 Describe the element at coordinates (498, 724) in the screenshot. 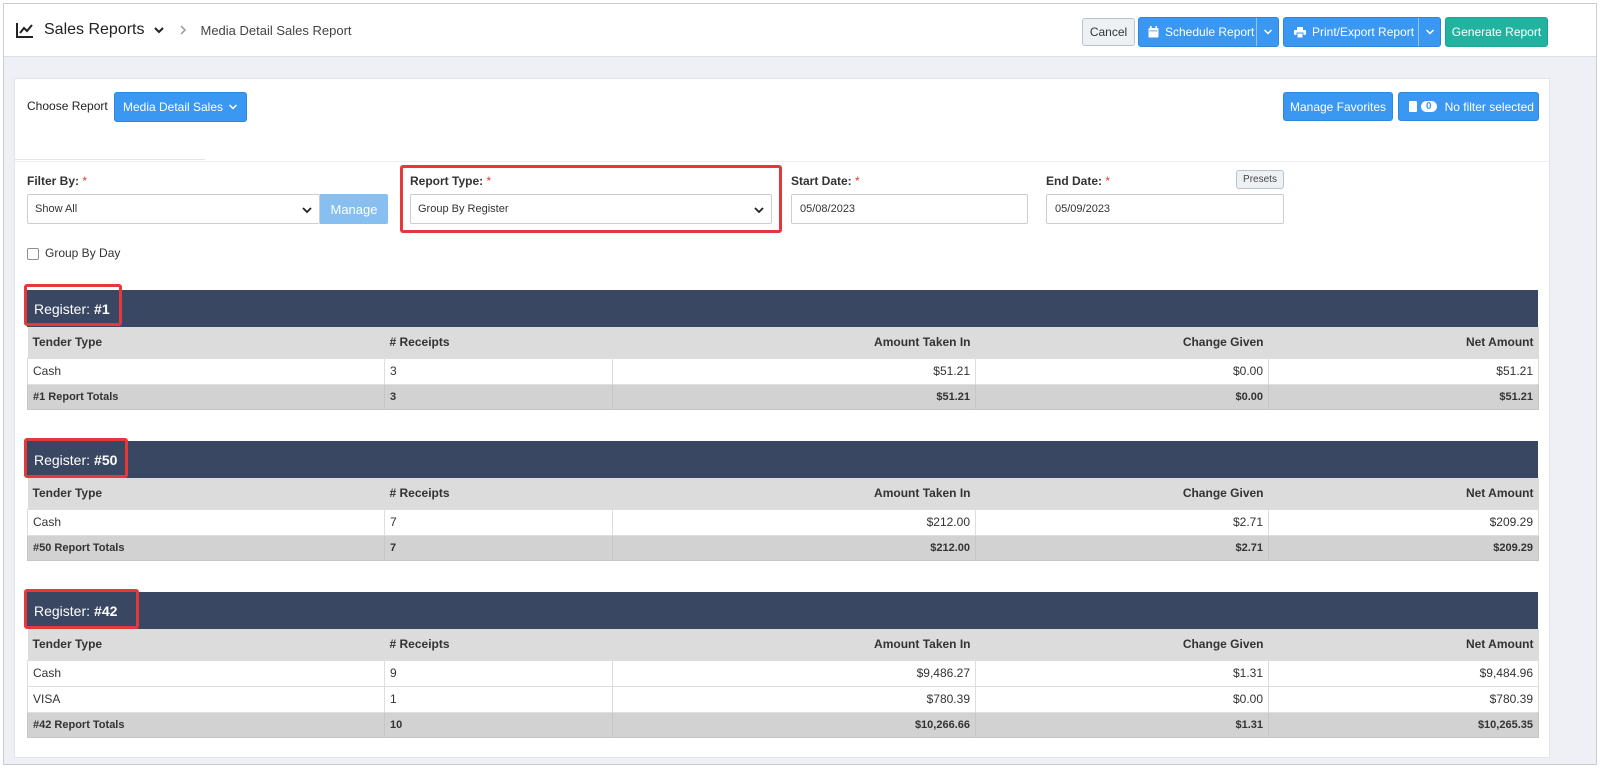

I see `cell-totals-receipts: 10` at that location.